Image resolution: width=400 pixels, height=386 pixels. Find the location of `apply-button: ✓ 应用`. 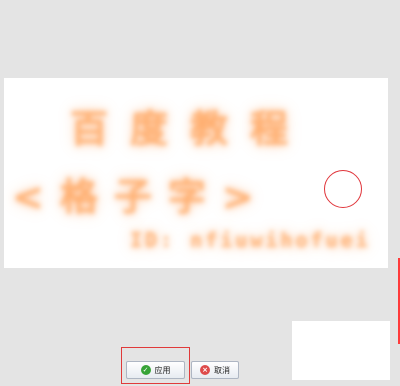

apply-button: ✓ 应用 is located at coordinates (155, 370).